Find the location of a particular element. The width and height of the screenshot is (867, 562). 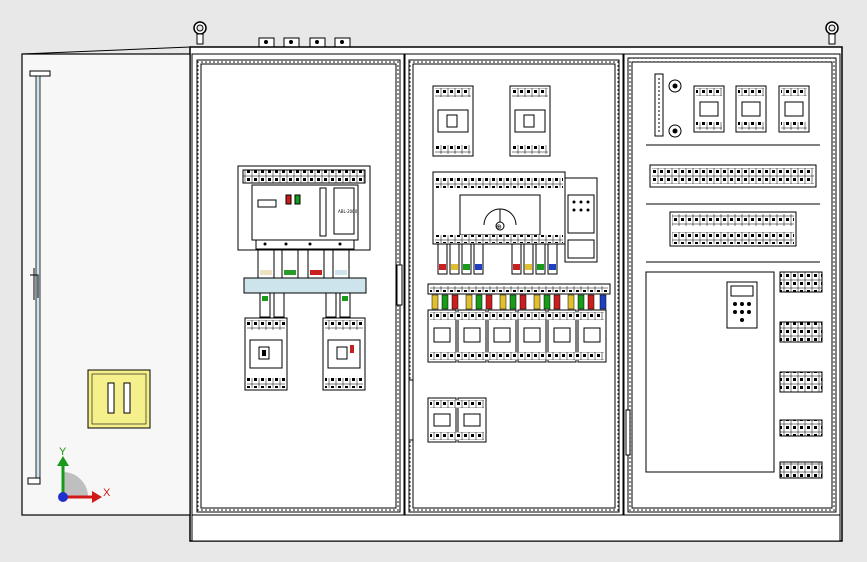

cabinet-plinth is located at coordinates (516, 528).